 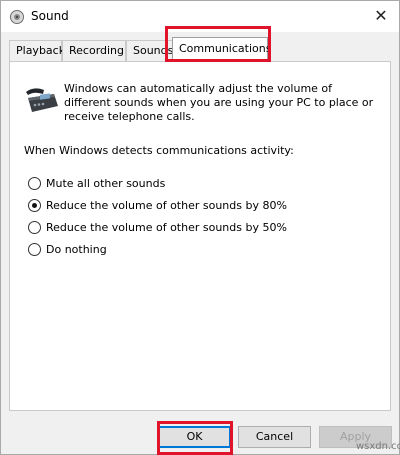 What do you see at coordinates (37, 50) in the screenshot?
I see `tab-playback: Playback` at bounding box center [37, 50].